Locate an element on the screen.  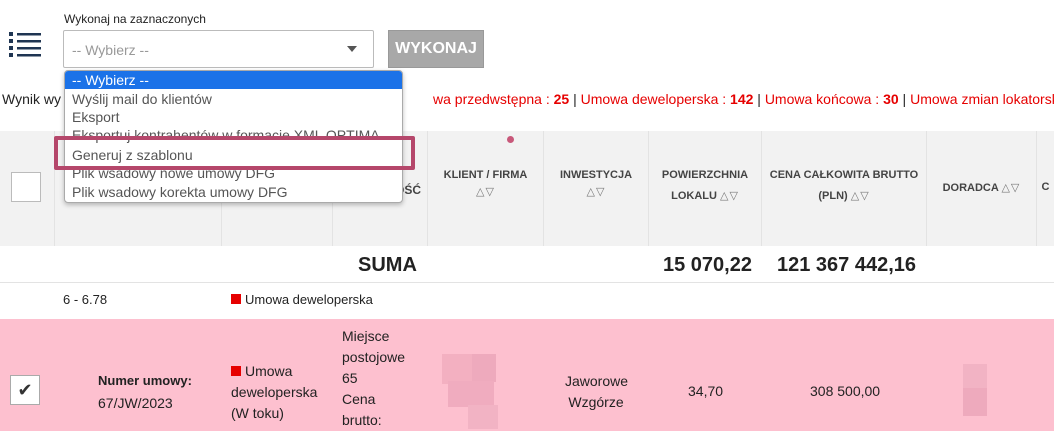
header-label: INWESTYCJA is located at coordinates (596, 175).